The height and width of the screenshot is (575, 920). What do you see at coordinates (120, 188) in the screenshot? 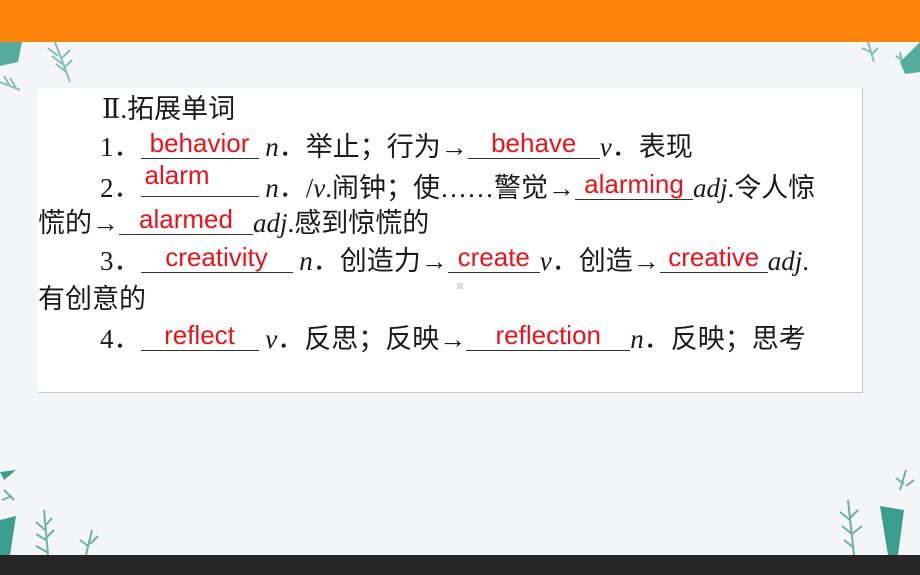
I see `item-number: 2．` at bounding box center [120, 188].